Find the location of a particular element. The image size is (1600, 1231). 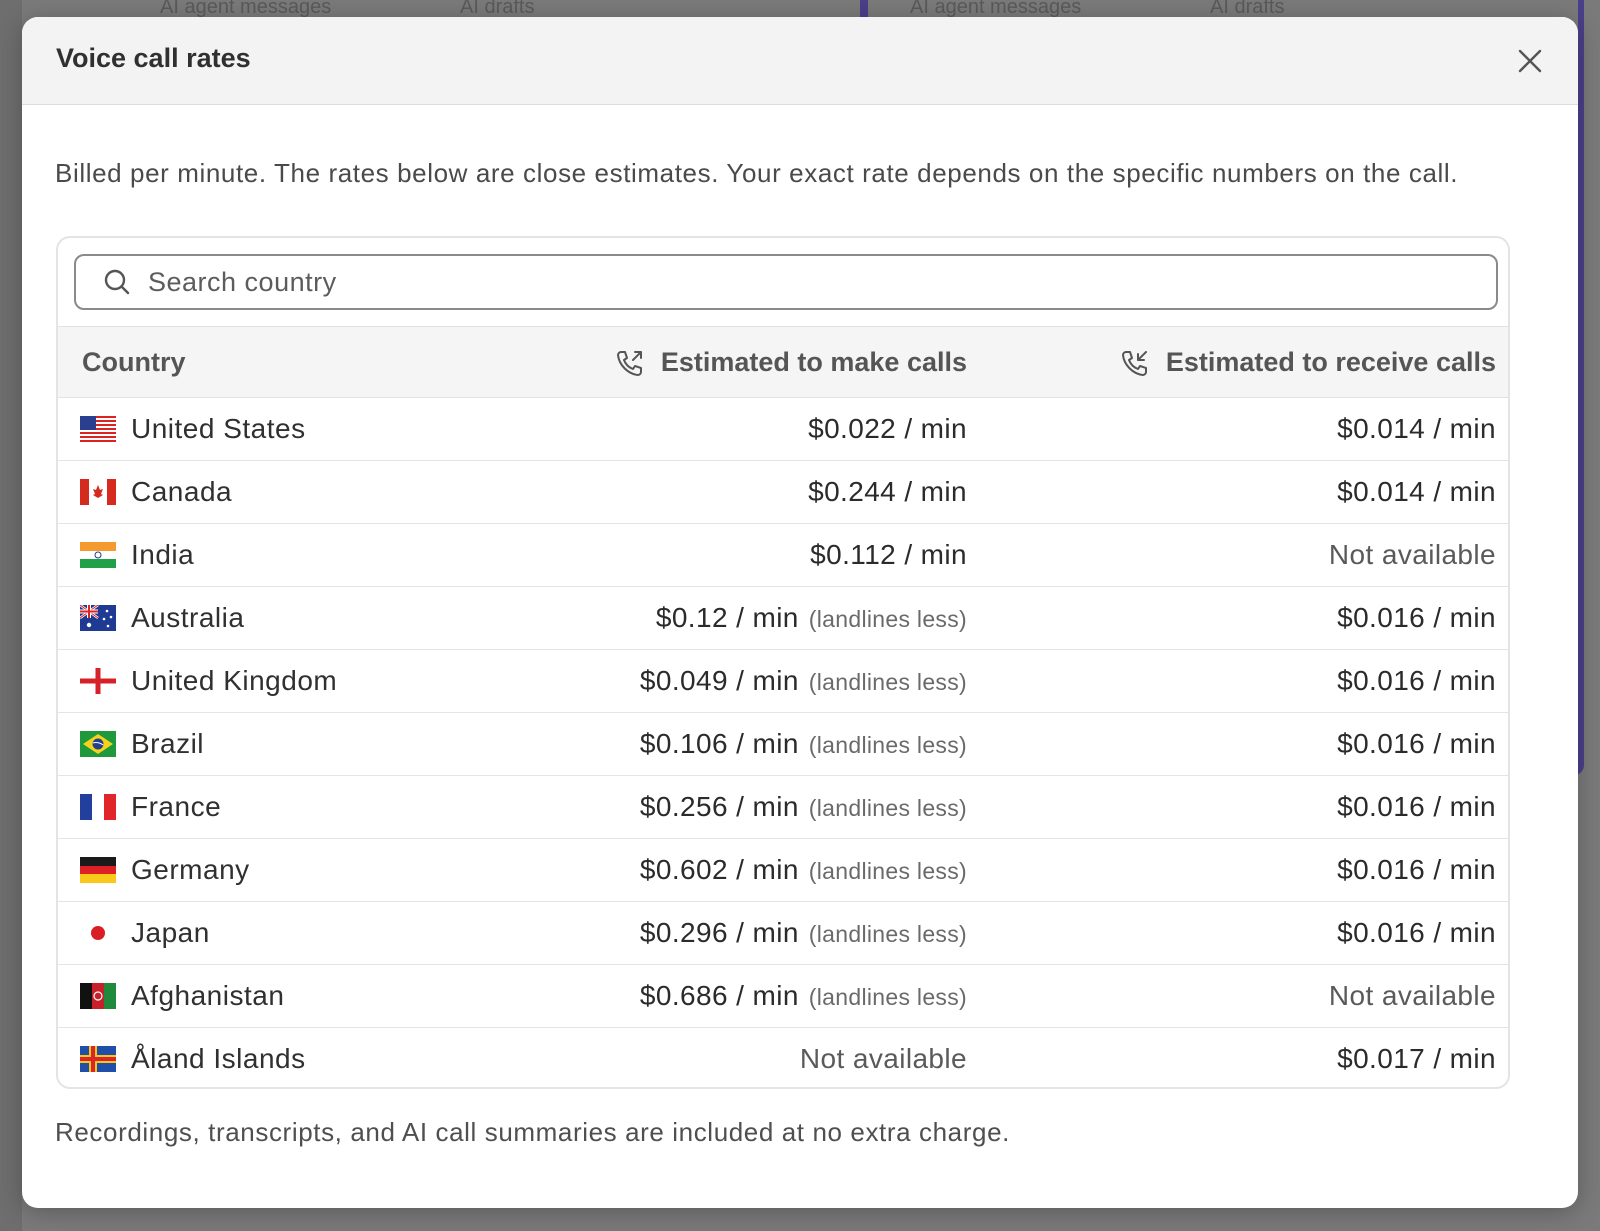

make-rate: $0.049 / min (landlines less) is located at coordinates (803, 681).